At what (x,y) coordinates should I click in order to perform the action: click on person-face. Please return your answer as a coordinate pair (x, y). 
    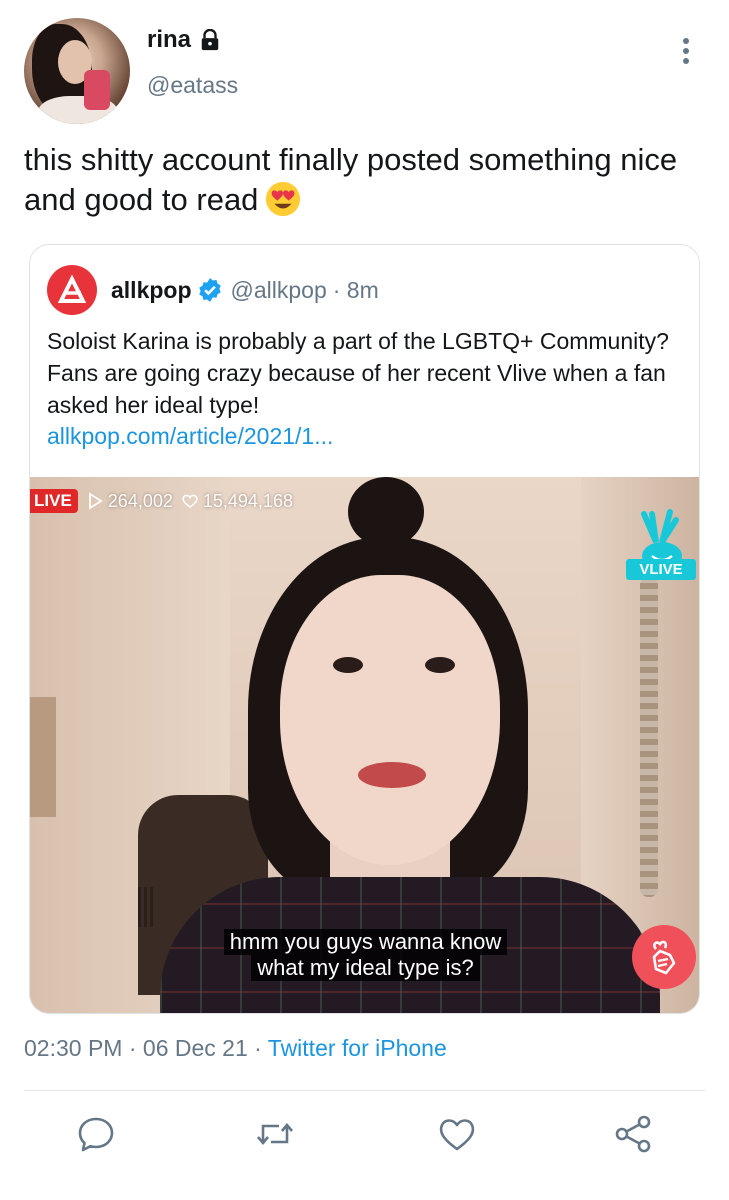
    Looking at the image, I should click on (390, 720).